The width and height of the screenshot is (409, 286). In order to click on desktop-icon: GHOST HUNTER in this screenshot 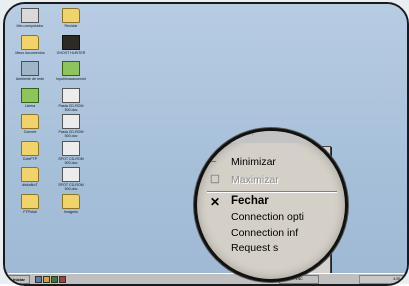, I will do `click(71, 44)`.